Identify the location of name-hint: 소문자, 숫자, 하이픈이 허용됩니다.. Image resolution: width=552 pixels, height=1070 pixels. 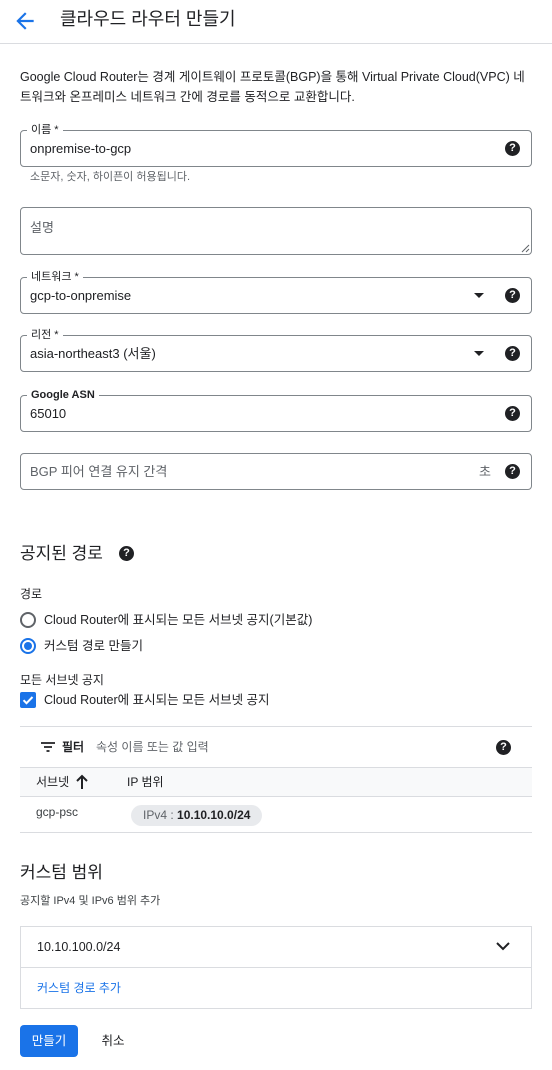
(110, 177).